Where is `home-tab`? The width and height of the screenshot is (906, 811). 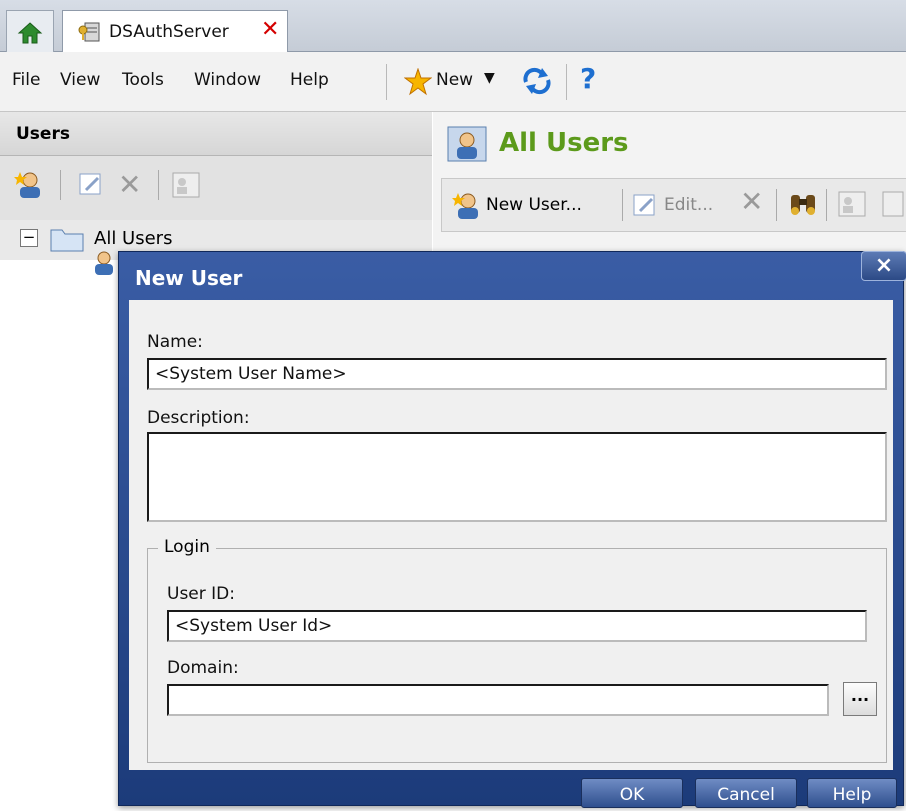
home-tab is located at coordinates (30, 31).